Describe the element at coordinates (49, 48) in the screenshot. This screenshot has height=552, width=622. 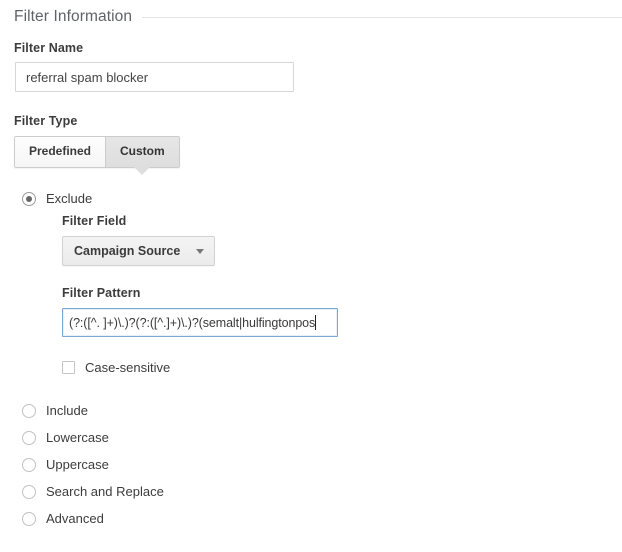
I see `filter-name-label: Filter Name` at that location.